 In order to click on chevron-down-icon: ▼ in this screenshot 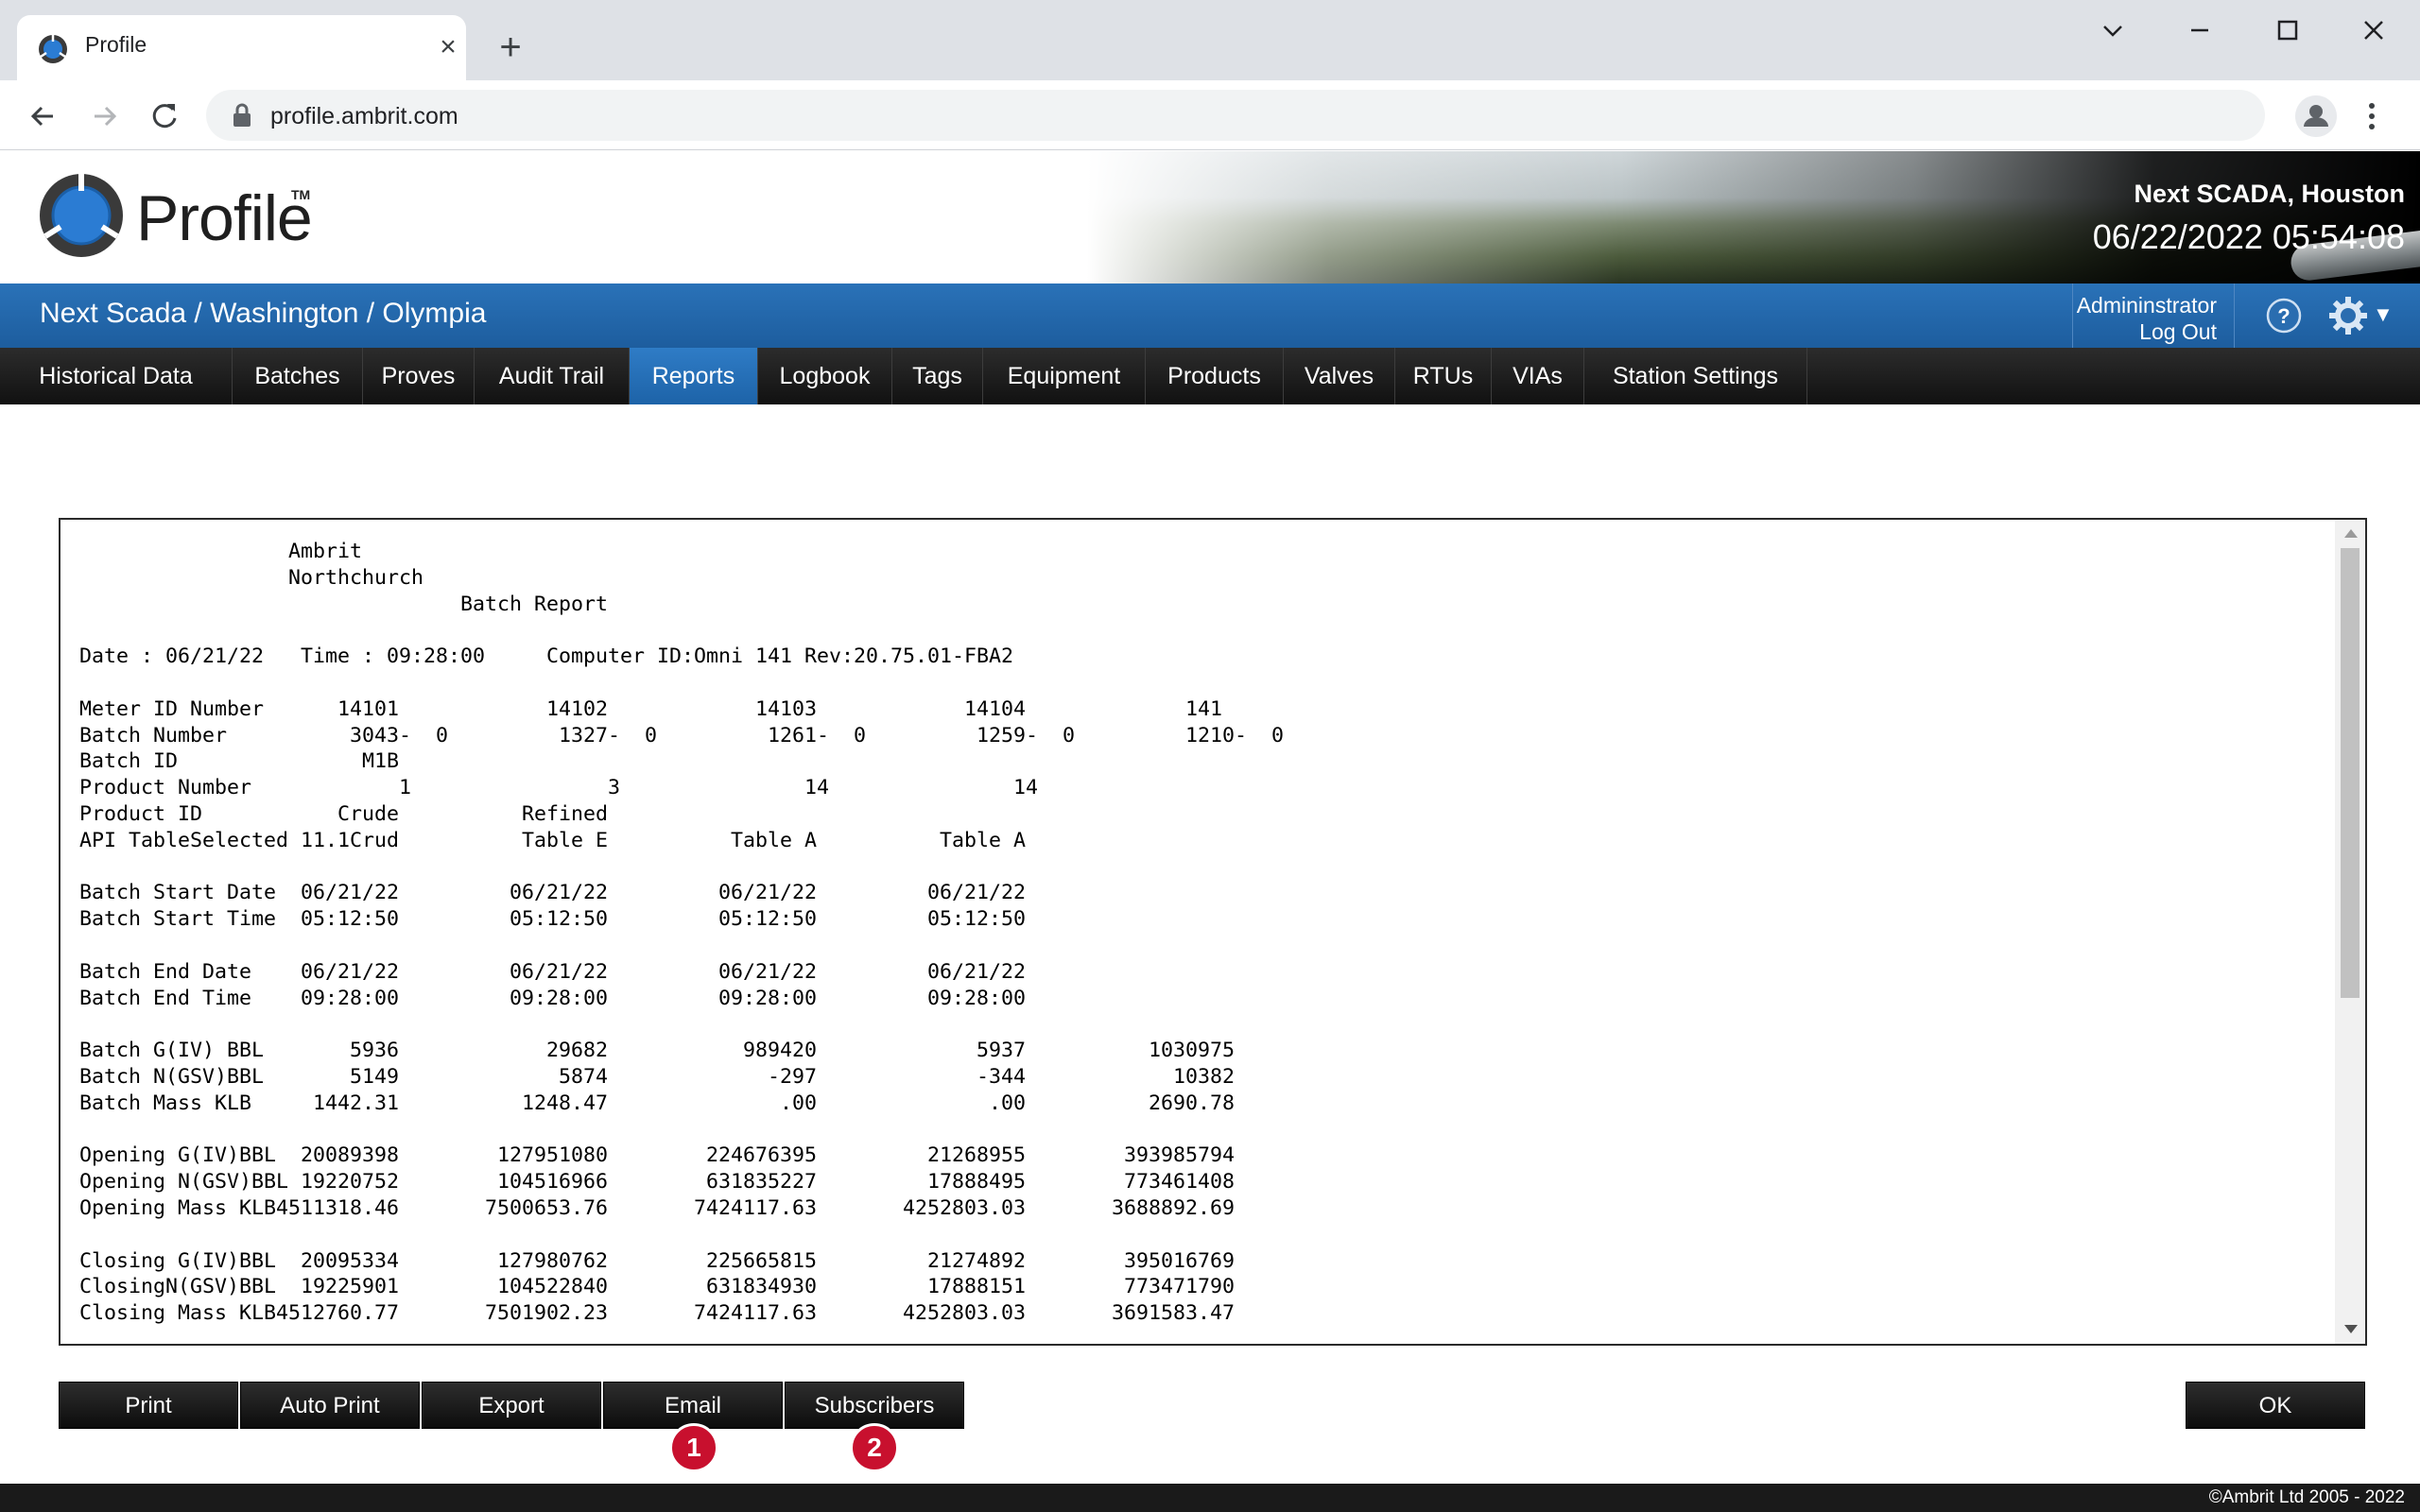, I will do `click(2383, 314)`.